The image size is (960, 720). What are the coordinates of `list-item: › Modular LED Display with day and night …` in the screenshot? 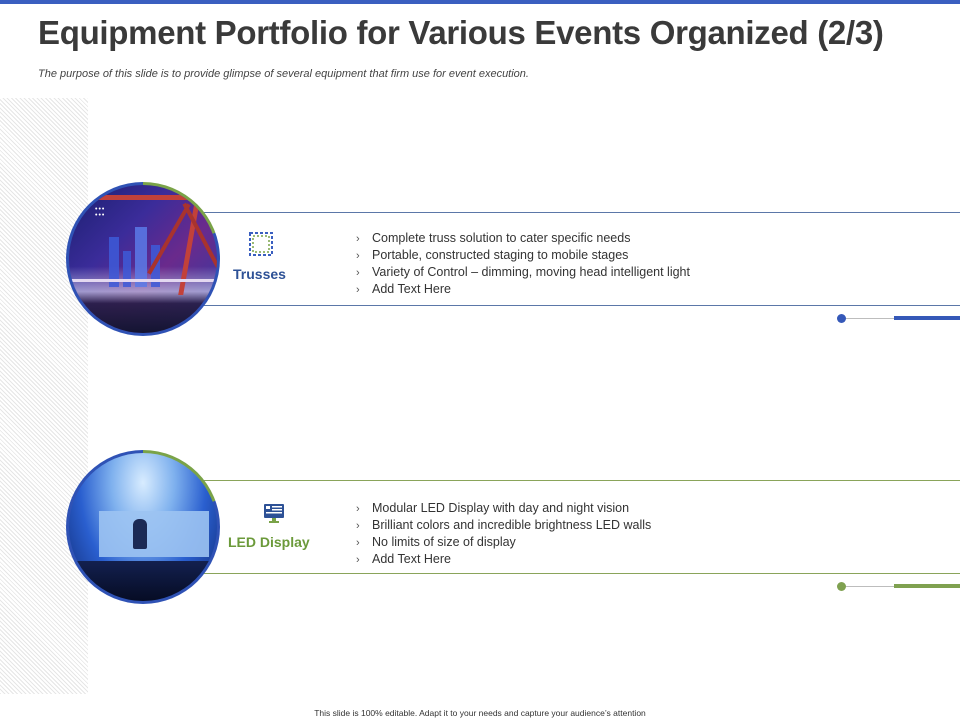 It's located at (493, 508).